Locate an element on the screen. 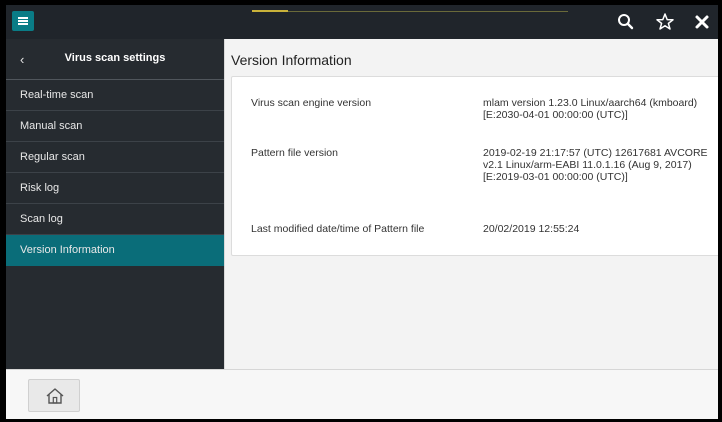 This screenshot has width=722, height=422. sidebar-item-label: Real-time scan is located at coordinates (57, 95).